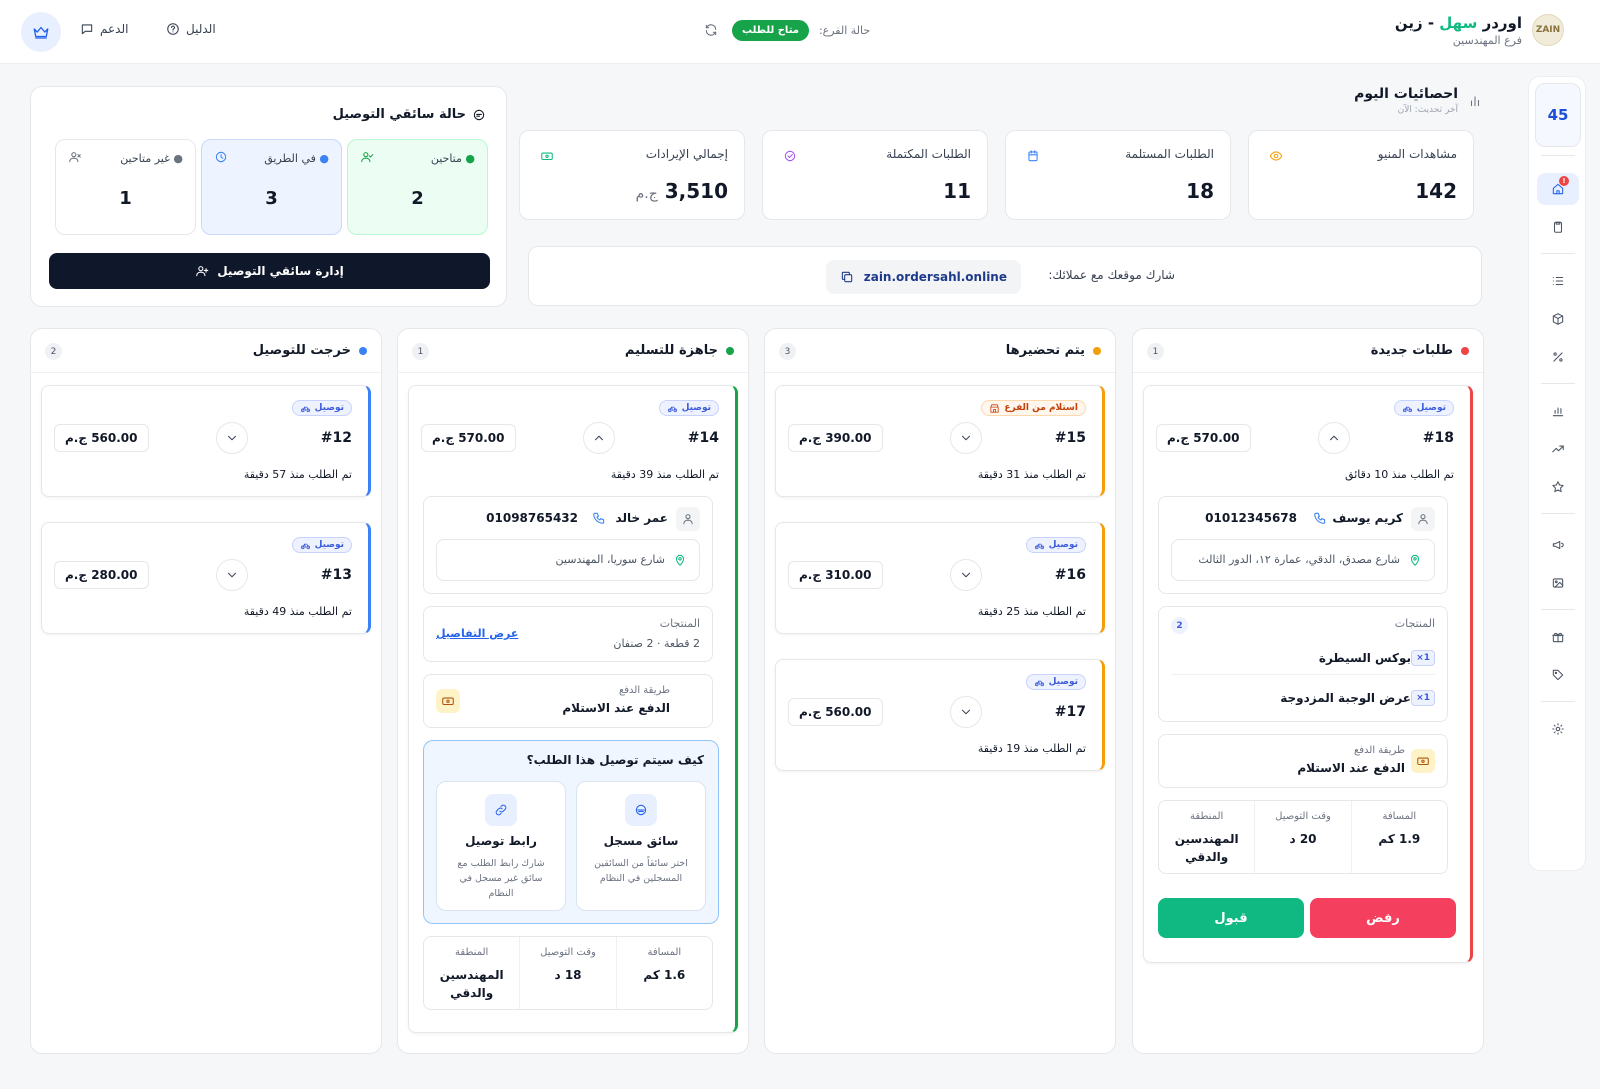  Describe the element at coordinates (1558, 227) in the screenshot. I see `sidebar-item-orders` at that location.